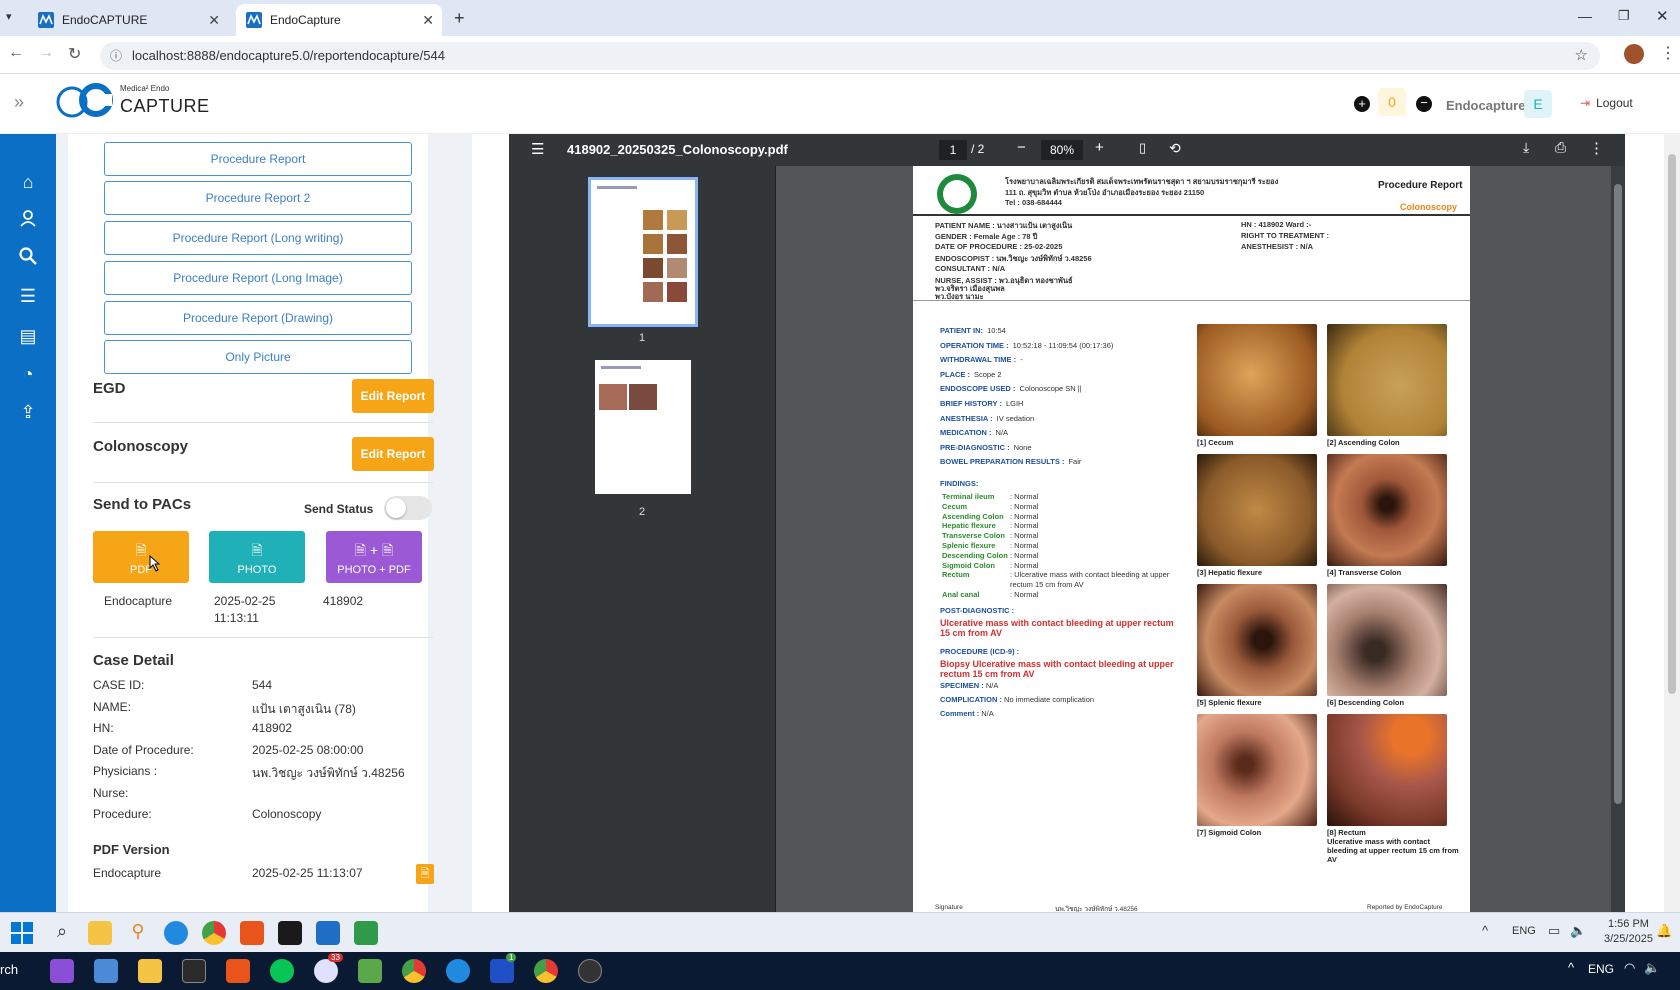  What do you see at coordinates (128, 20) in the screenshot?
I see `tab-endocapture-1: EndoCAPTURE ✕` at bounding box center [128, 20].